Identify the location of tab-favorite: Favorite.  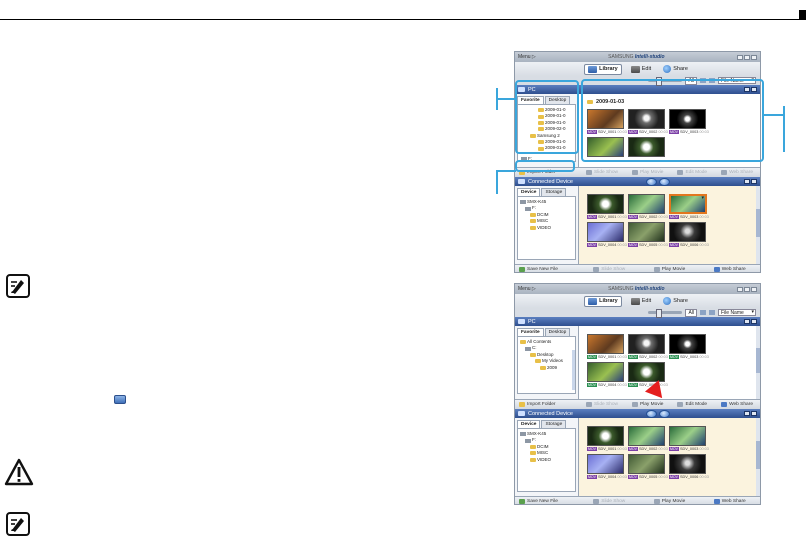
(530, 332).